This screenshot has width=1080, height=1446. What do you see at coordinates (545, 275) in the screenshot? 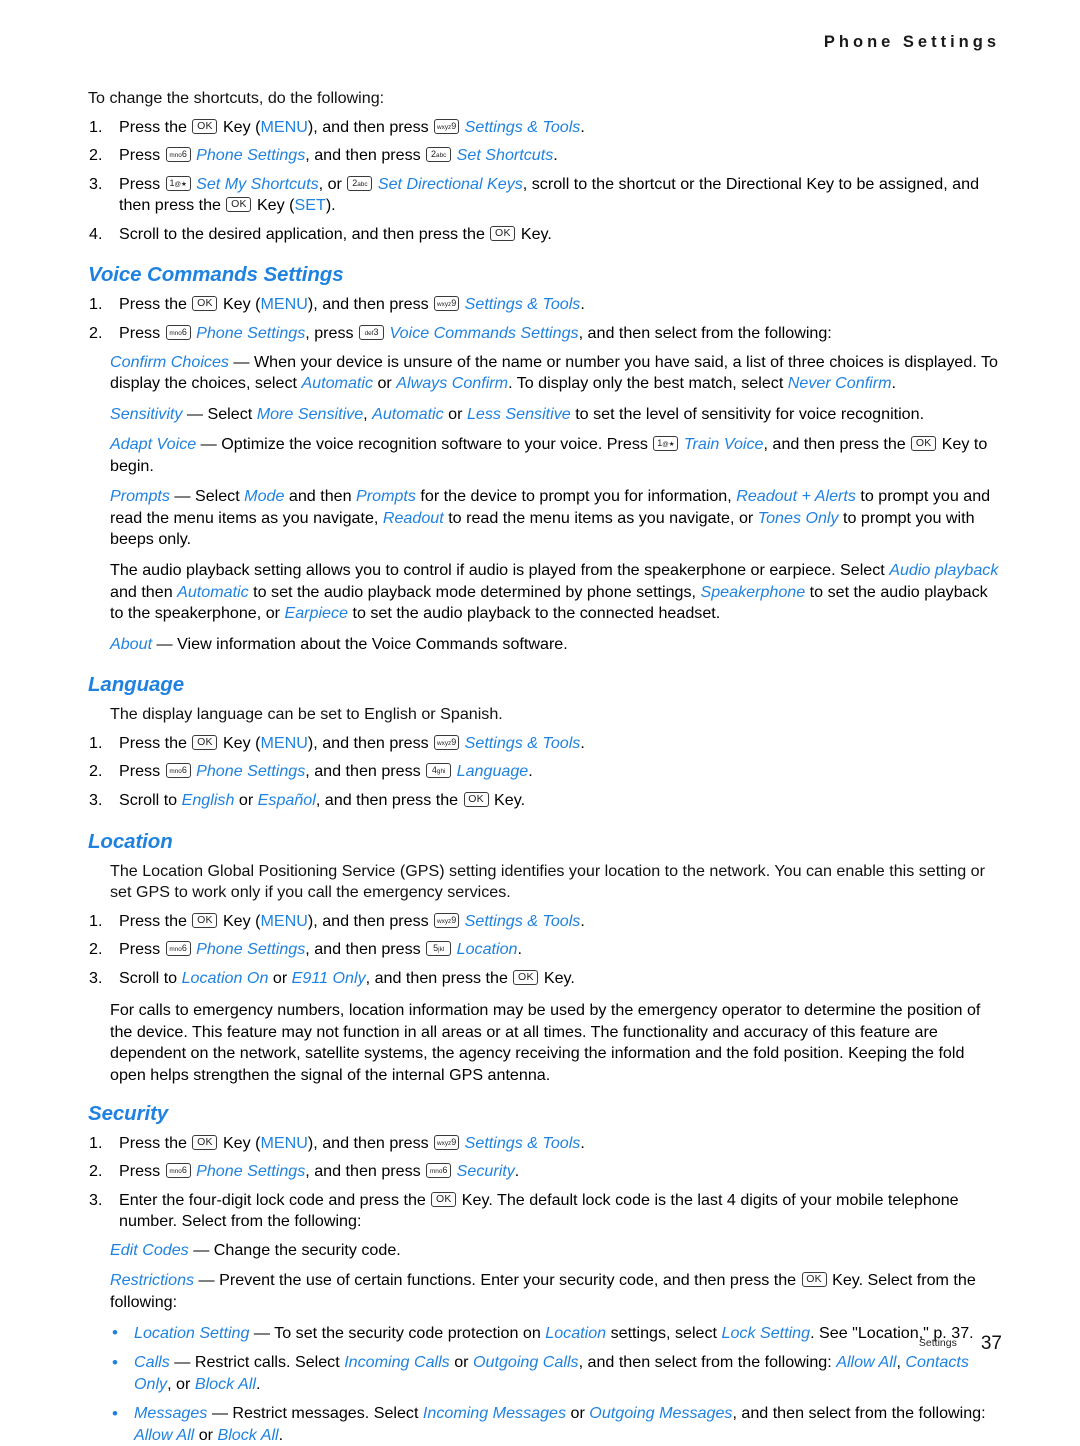
I see `heading-voice-commands-settings: Voice Commands Settings` at bounding box center [545, 275].